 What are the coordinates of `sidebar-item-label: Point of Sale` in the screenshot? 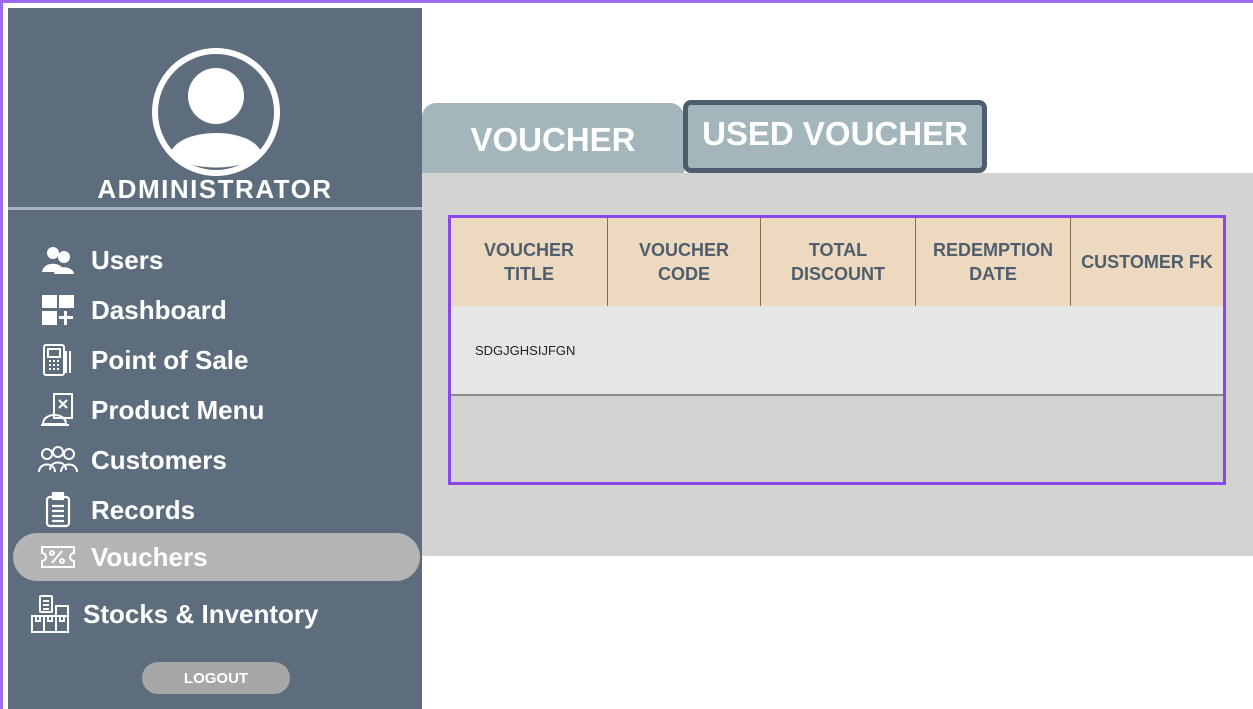 It's located at (170, 359).